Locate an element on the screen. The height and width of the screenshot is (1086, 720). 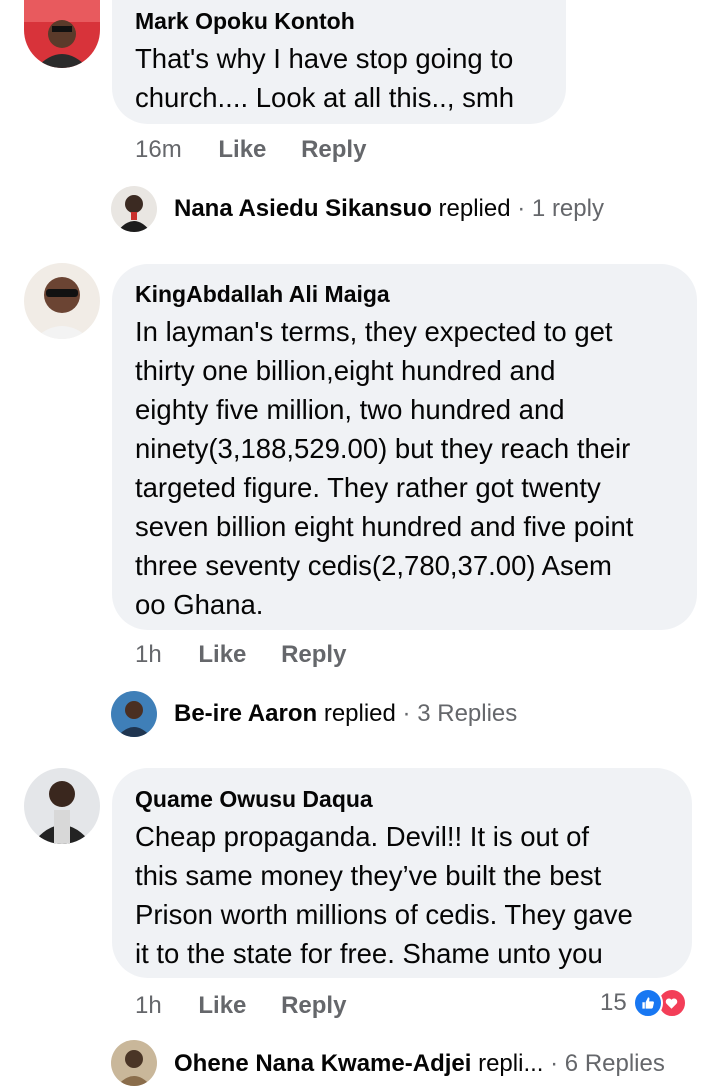
reaction-count: 15 is located at coordinates (613, 1002).